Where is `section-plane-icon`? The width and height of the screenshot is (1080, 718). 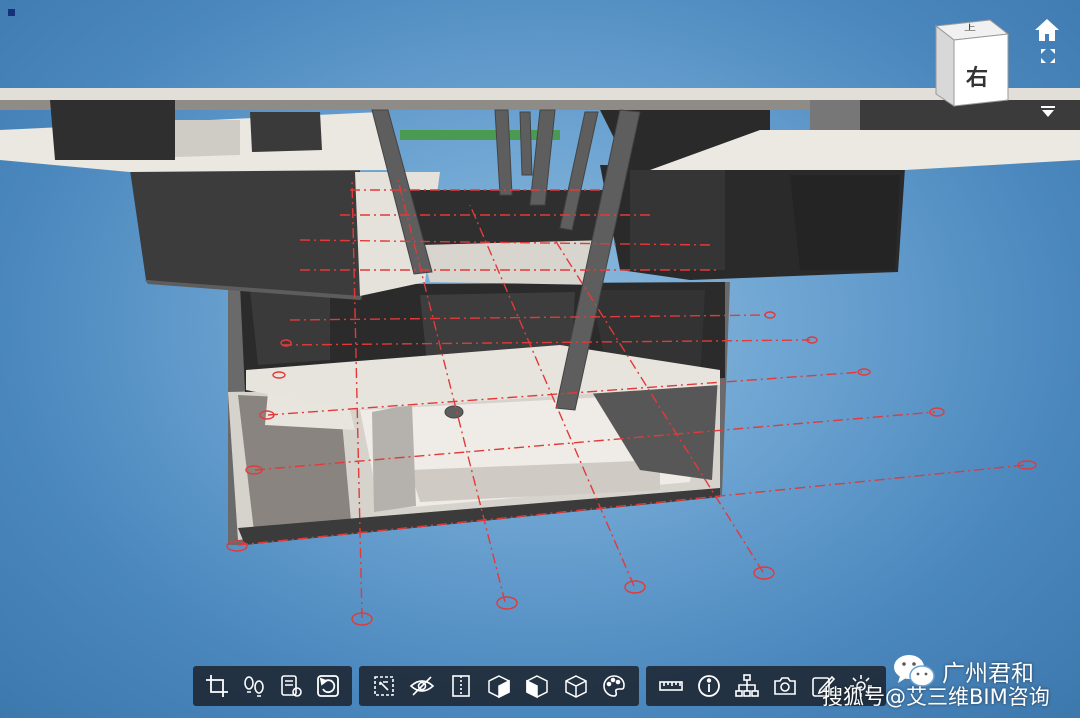 section-plane-icon is located at coordinates (461, 686).